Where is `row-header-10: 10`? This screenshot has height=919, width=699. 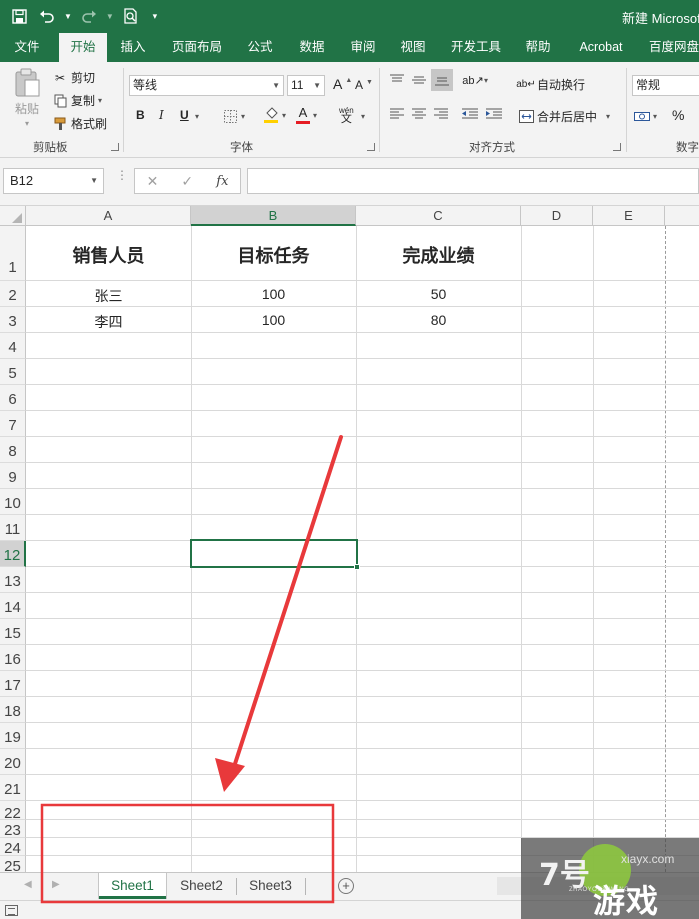
row-header-10: 10 is located at coordinates (13, 502).